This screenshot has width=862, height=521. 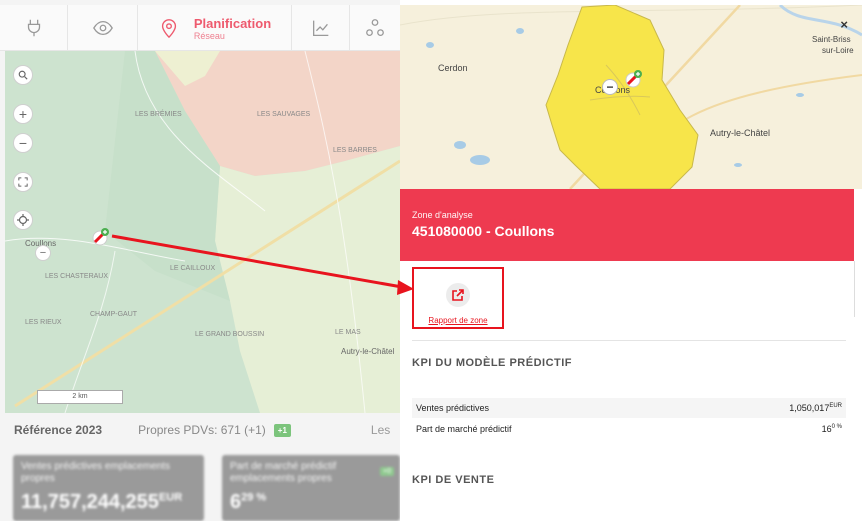 What do you see at coordinates (114, 314) in the screenshot?
I see `map-label: CHAMP-GAUT` at bounding box center [114, 314].